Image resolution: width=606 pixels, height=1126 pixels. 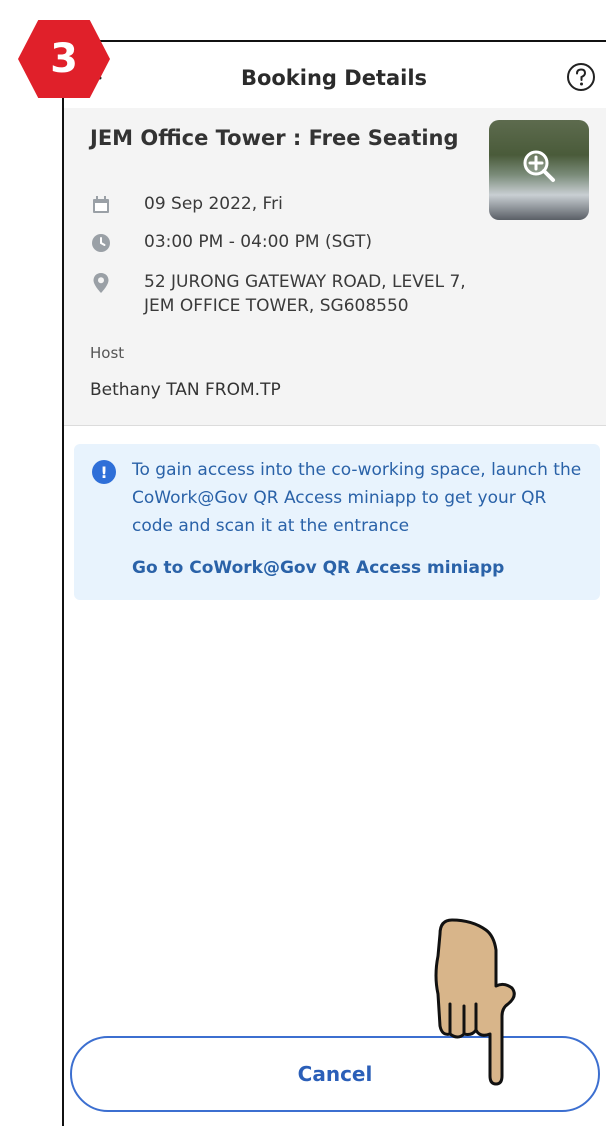 I want to click on time-row: 03:00 PM - 04:00 PM (SGT), so click(x=231, y=242).